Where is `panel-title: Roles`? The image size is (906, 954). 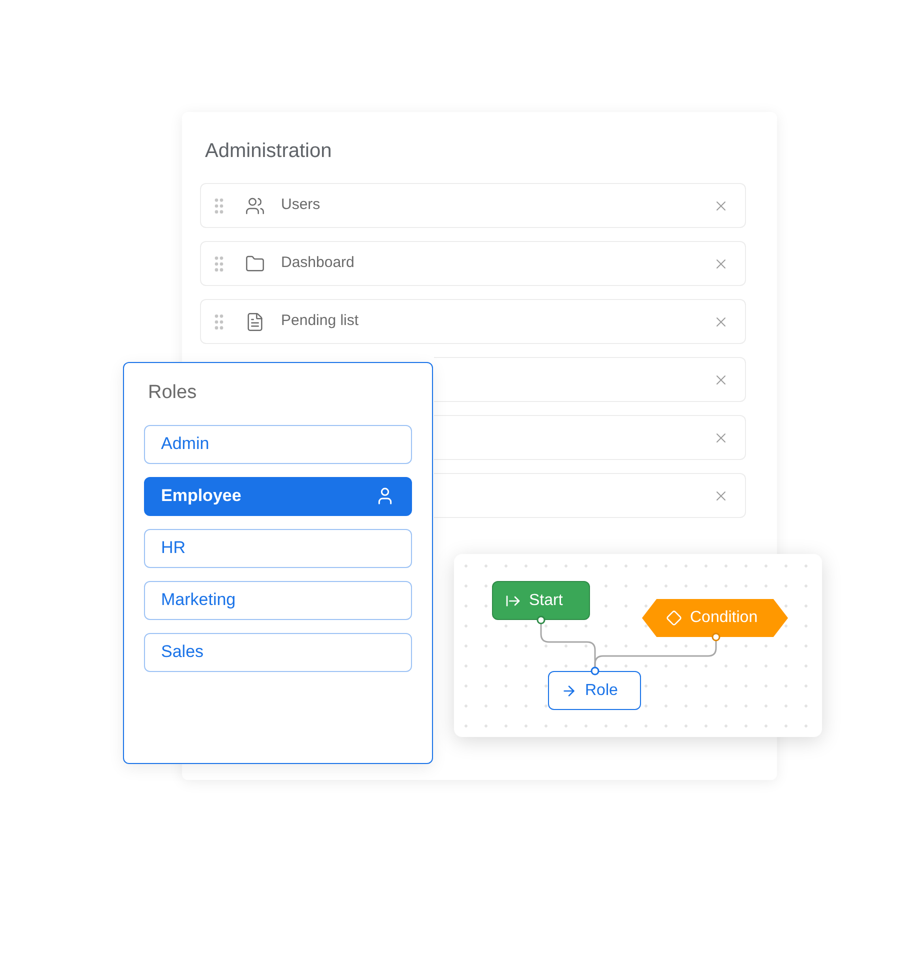
panel-title: Roles is located at coordinates (172, 393).